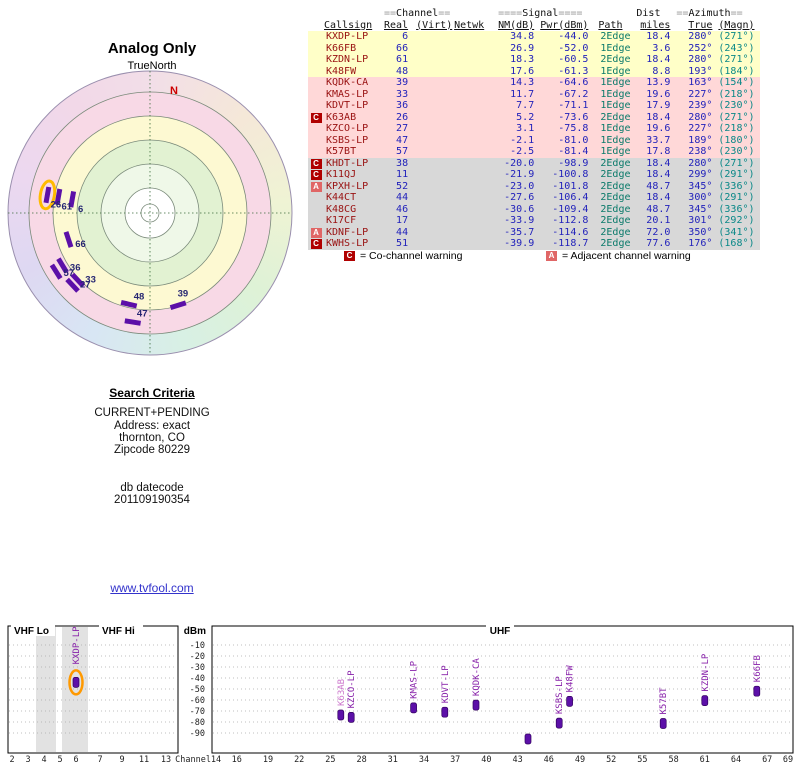  What do you see at coordinates (197, 734) in the screenshot?
I see `dbm-tick-label: -90` at bounding box center [197, 734].